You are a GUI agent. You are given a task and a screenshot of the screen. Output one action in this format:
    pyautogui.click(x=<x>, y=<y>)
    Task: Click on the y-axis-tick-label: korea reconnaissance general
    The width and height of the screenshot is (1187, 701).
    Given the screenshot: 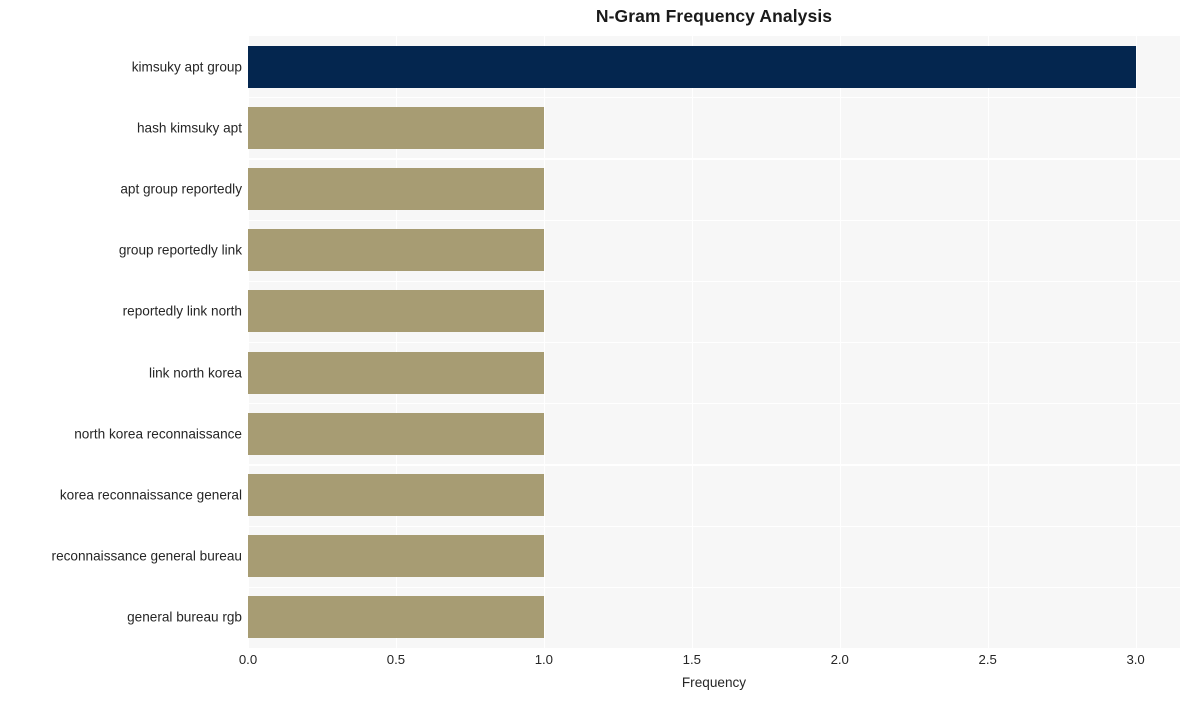 What is the action you would take?
    pyautogui.click(x=150, y=495)
    